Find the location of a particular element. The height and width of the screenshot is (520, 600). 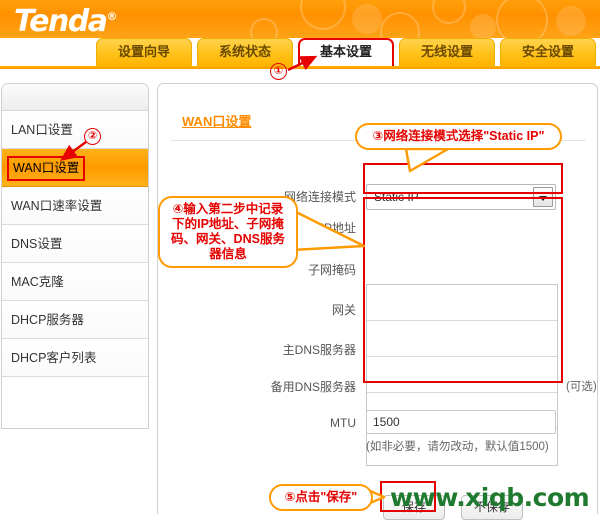

callout-2-arrow is located at coordinates (73, 151).